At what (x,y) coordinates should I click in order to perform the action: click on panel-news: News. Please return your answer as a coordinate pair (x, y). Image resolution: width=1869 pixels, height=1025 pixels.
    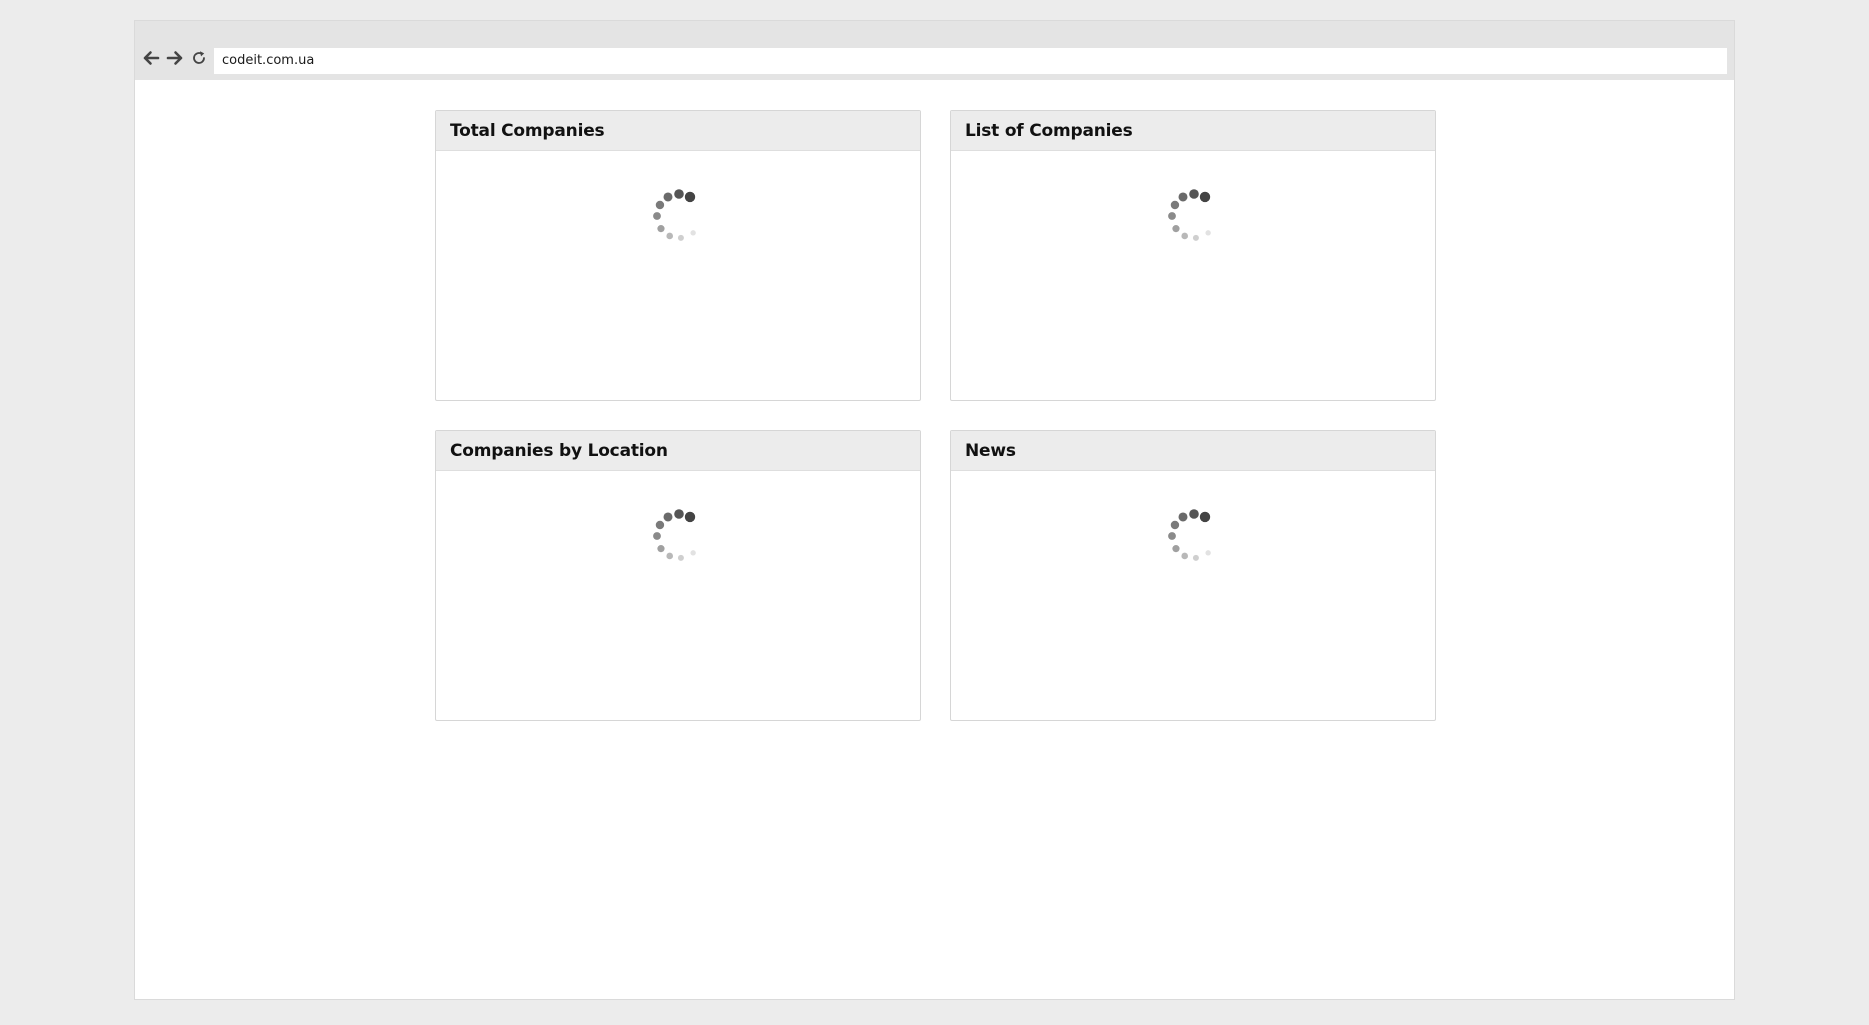
    Looking at the image, I should click on (1193, 575).